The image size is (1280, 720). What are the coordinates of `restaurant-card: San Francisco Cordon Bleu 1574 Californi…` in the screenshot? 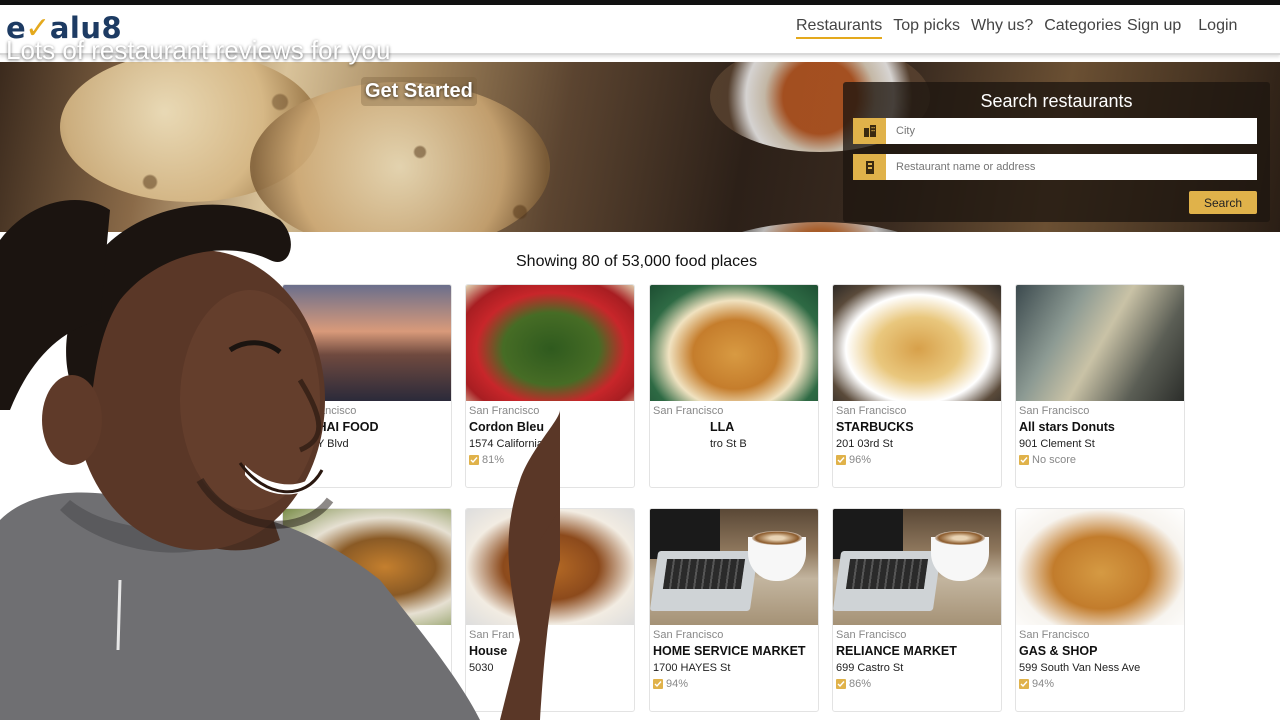 It's located at (550, 386).